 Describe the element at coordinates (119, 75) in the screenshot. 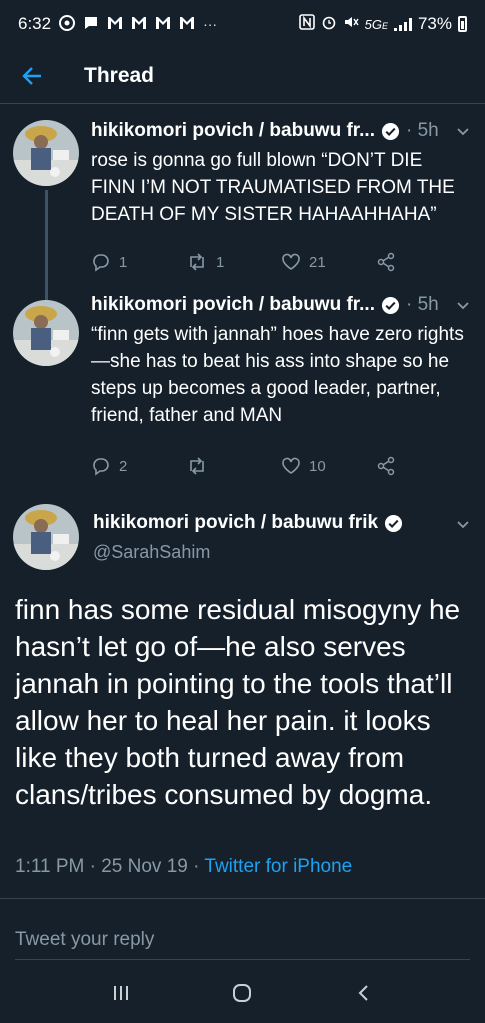

I see `page-title: Thread` at that location.